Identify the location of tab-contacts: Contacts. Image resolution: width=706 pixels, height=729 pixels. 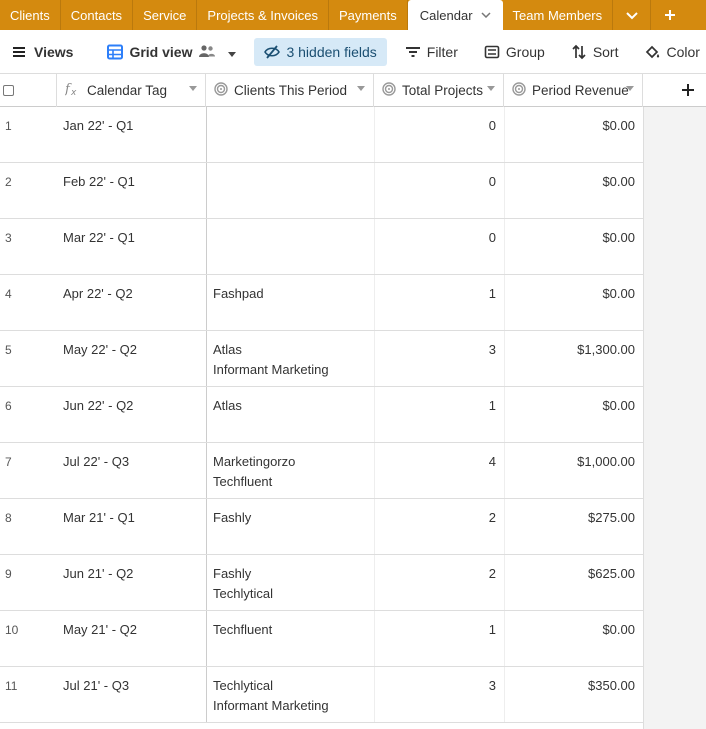
(97, 15).